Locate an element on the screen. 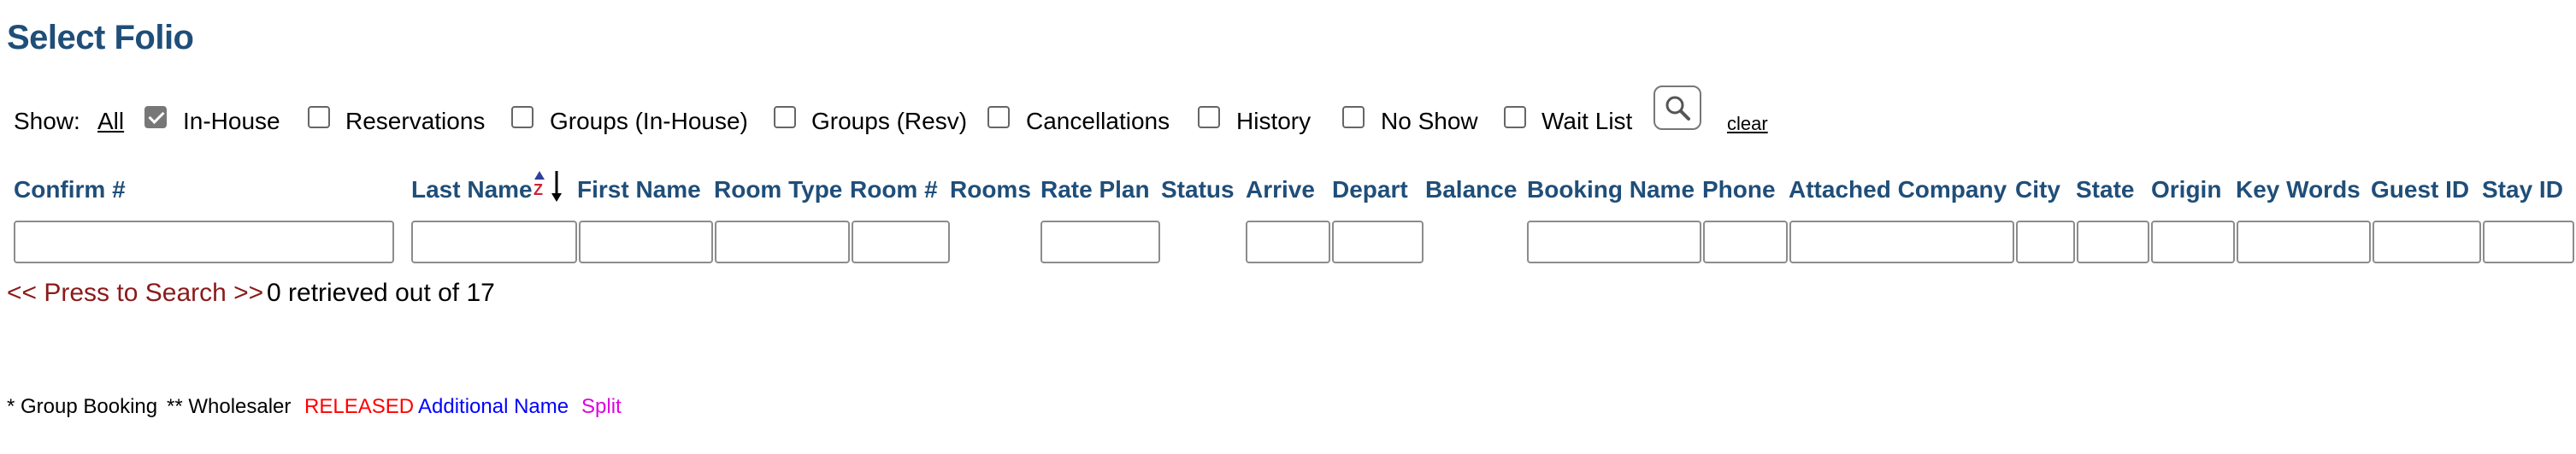 This screenshot has height=454, width=2576. column-header-status: Status is located at coordinates (1198, 190).